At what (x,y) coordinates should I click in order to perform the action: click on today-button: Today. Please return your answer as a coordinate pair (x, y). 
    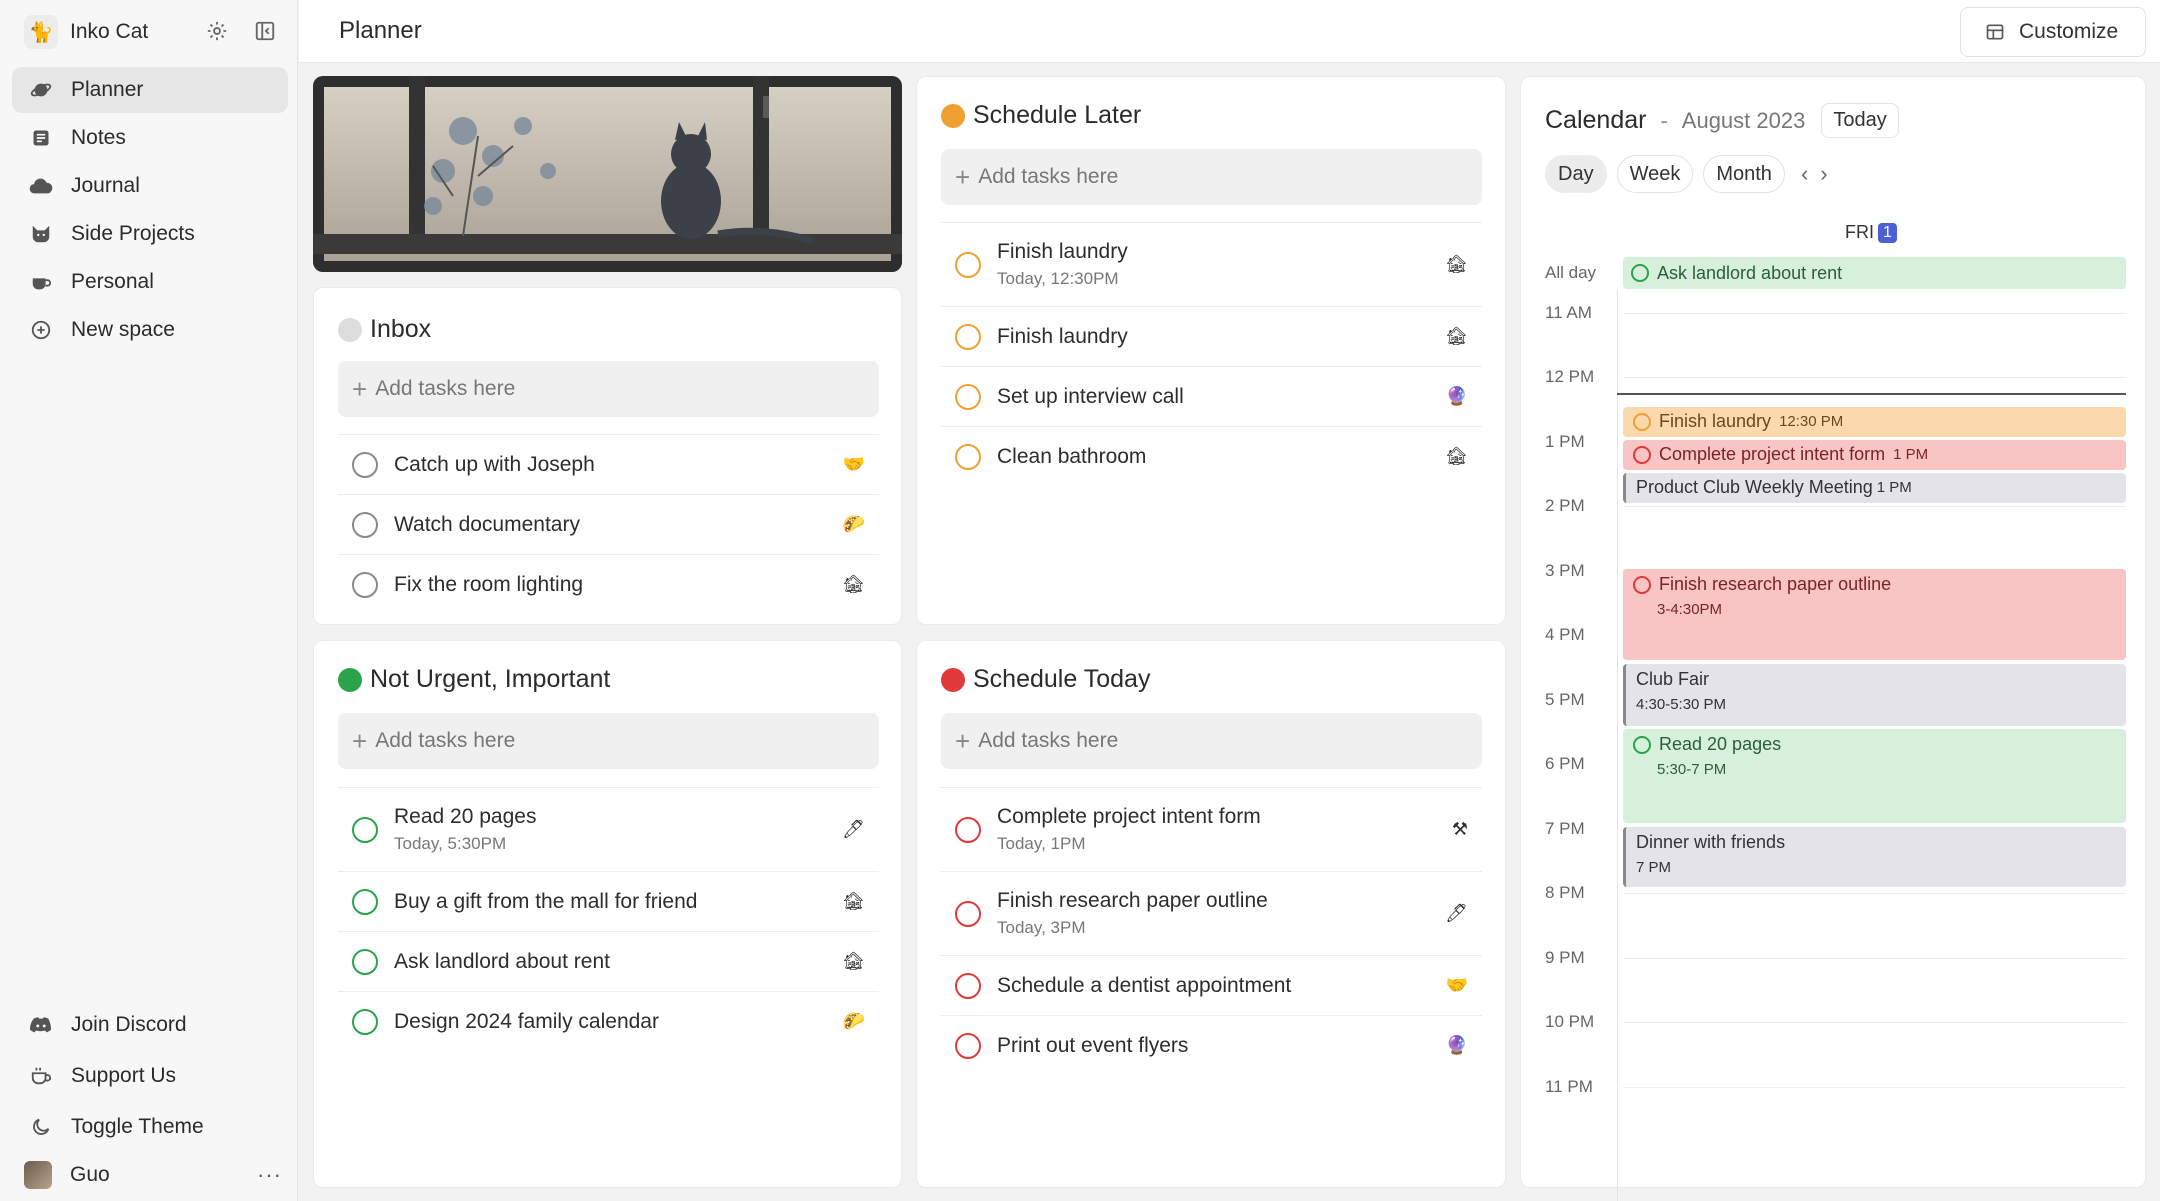
    Looking at the image, I should click on (1860, 120).